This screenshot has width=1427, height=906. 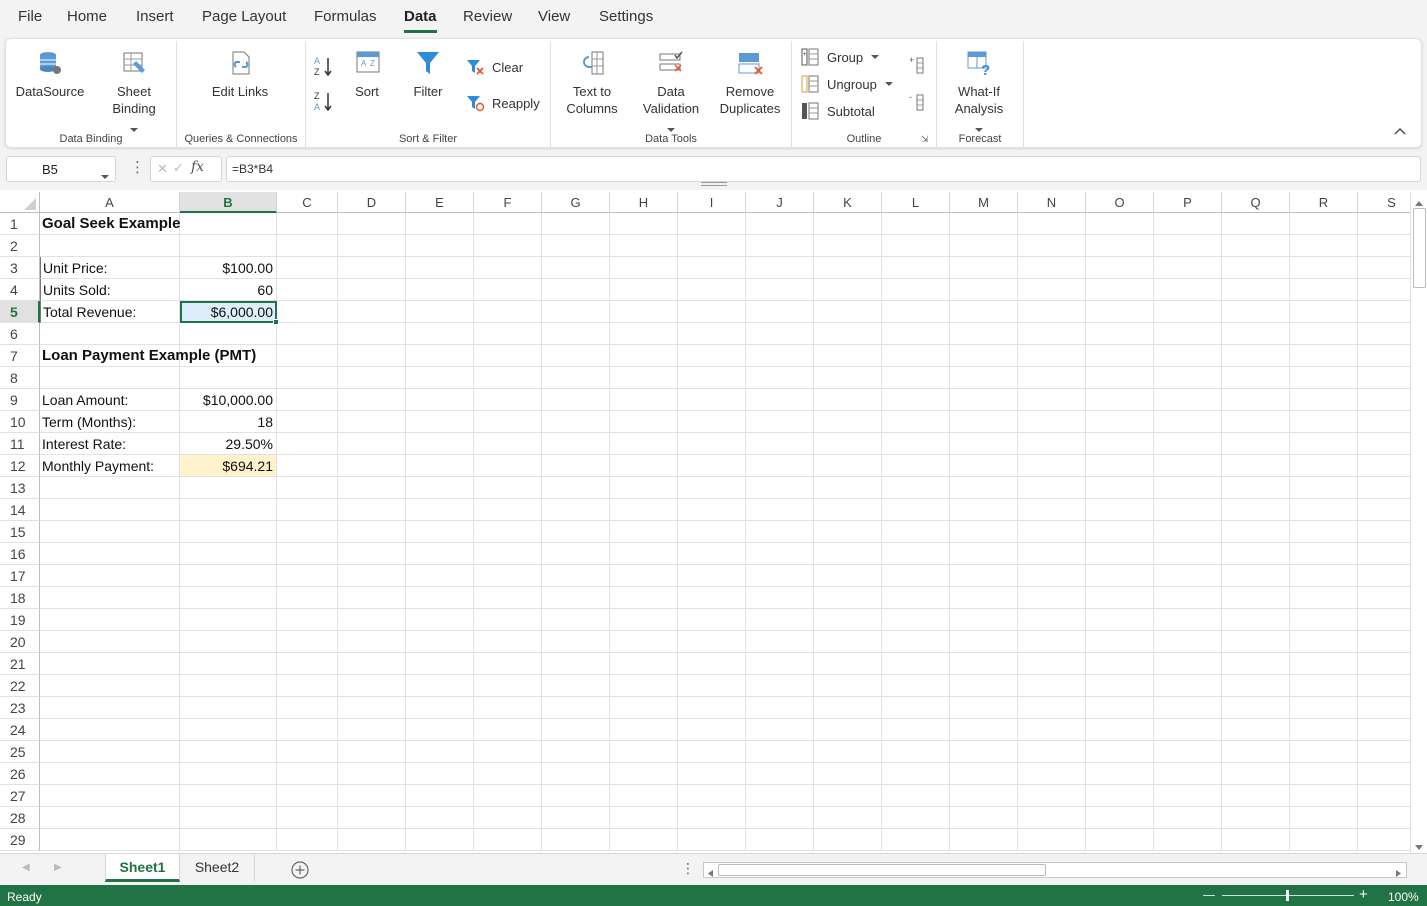 What do you see at coordinates (372, 422) in the screenshot?
I see `cell-d10` at bounding box center [372, 422].